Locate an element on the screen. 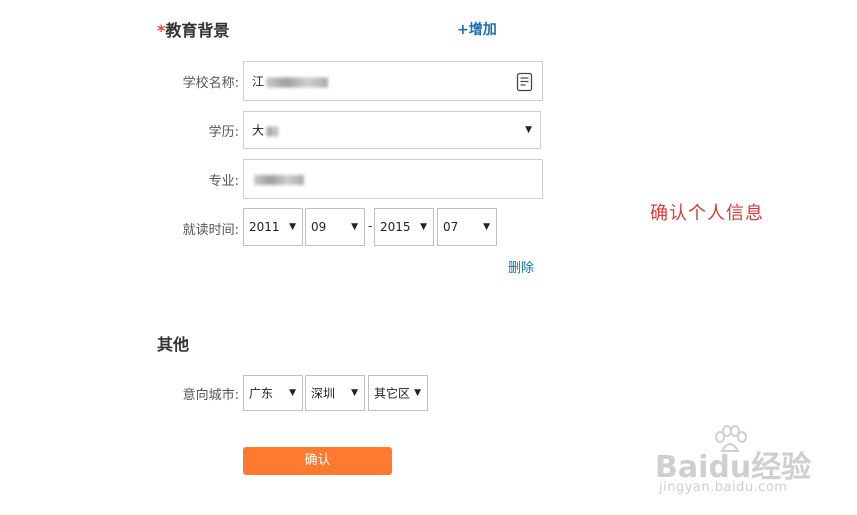  major-value is located at coordinates (278, 179).